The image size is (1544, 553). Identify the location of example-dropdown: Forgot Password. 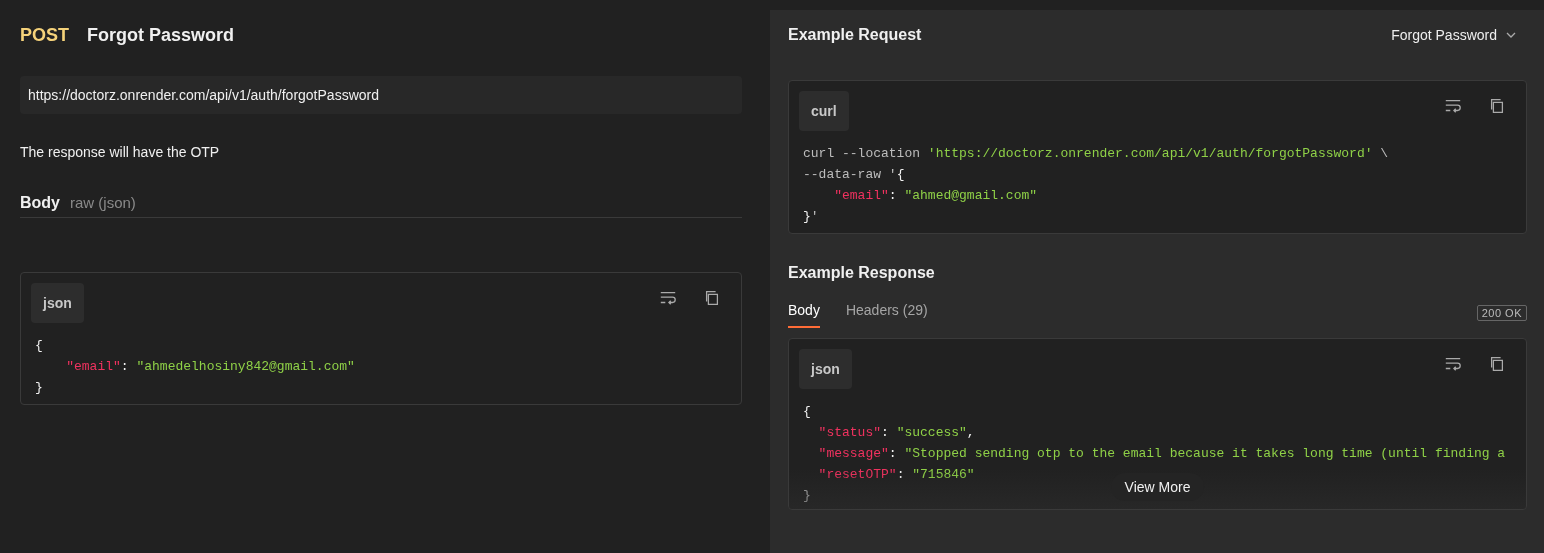
(1459, 35).